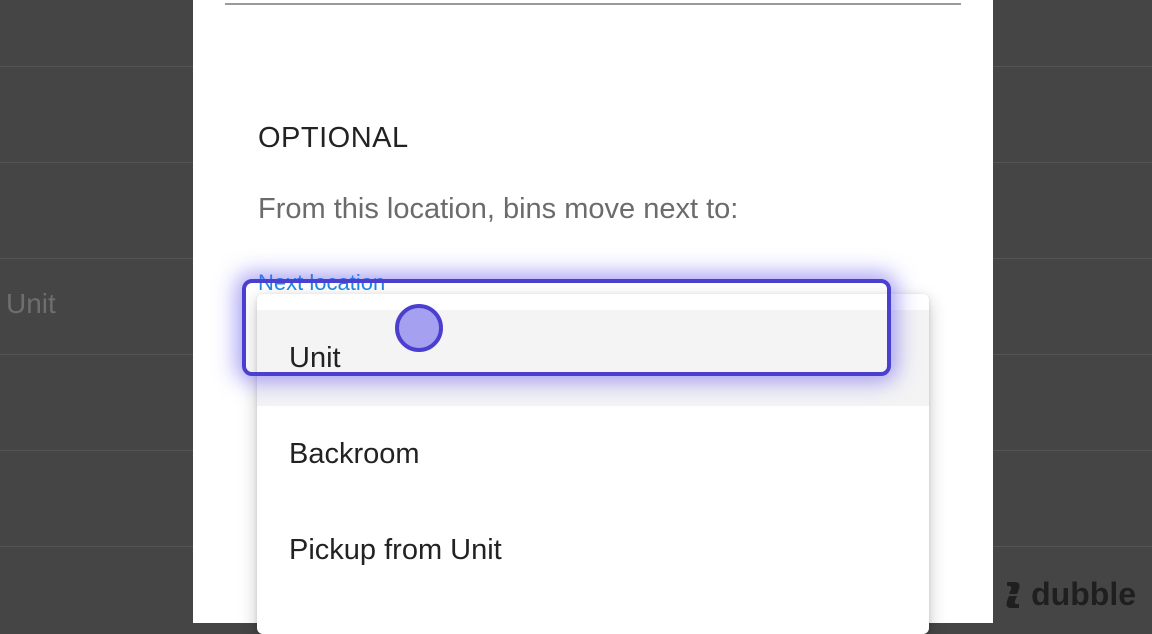 This screenshot has width=1152, height=634. I want to click on option-label: Pickup from Unit, so click(395, 549).